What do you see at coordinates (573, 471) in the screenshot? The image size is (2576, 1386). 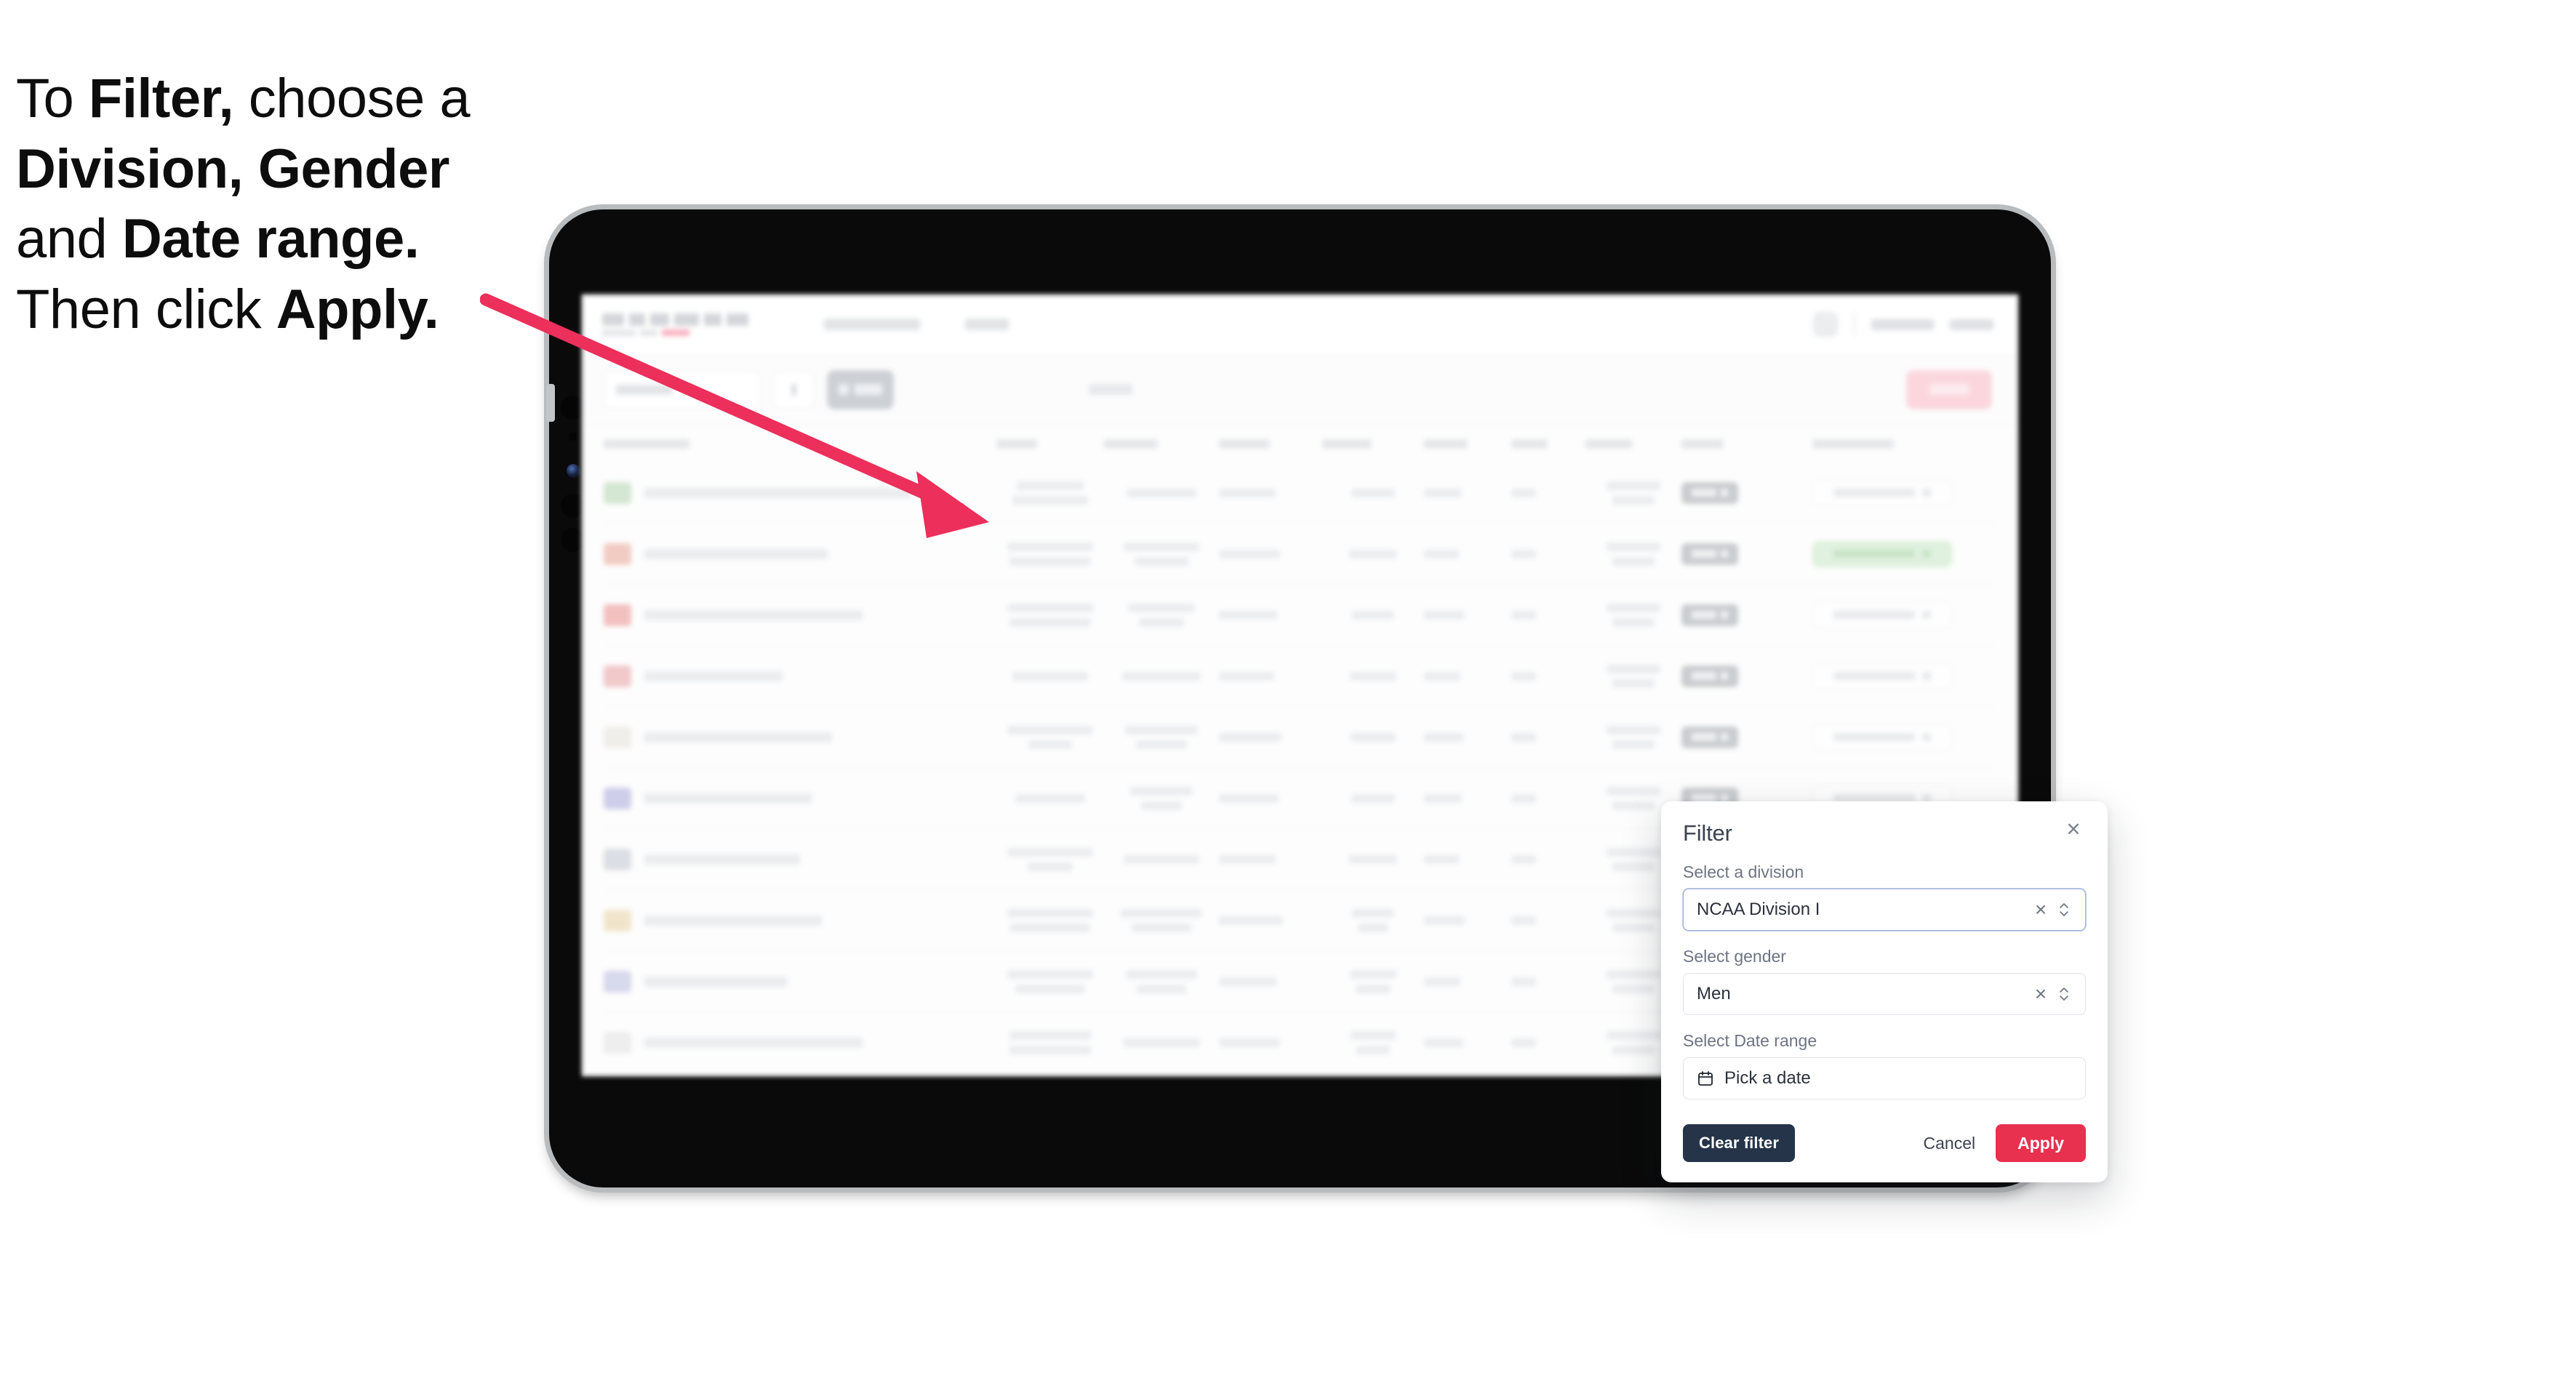 I see `front-camera-icon` at bounding box center [573, 471].